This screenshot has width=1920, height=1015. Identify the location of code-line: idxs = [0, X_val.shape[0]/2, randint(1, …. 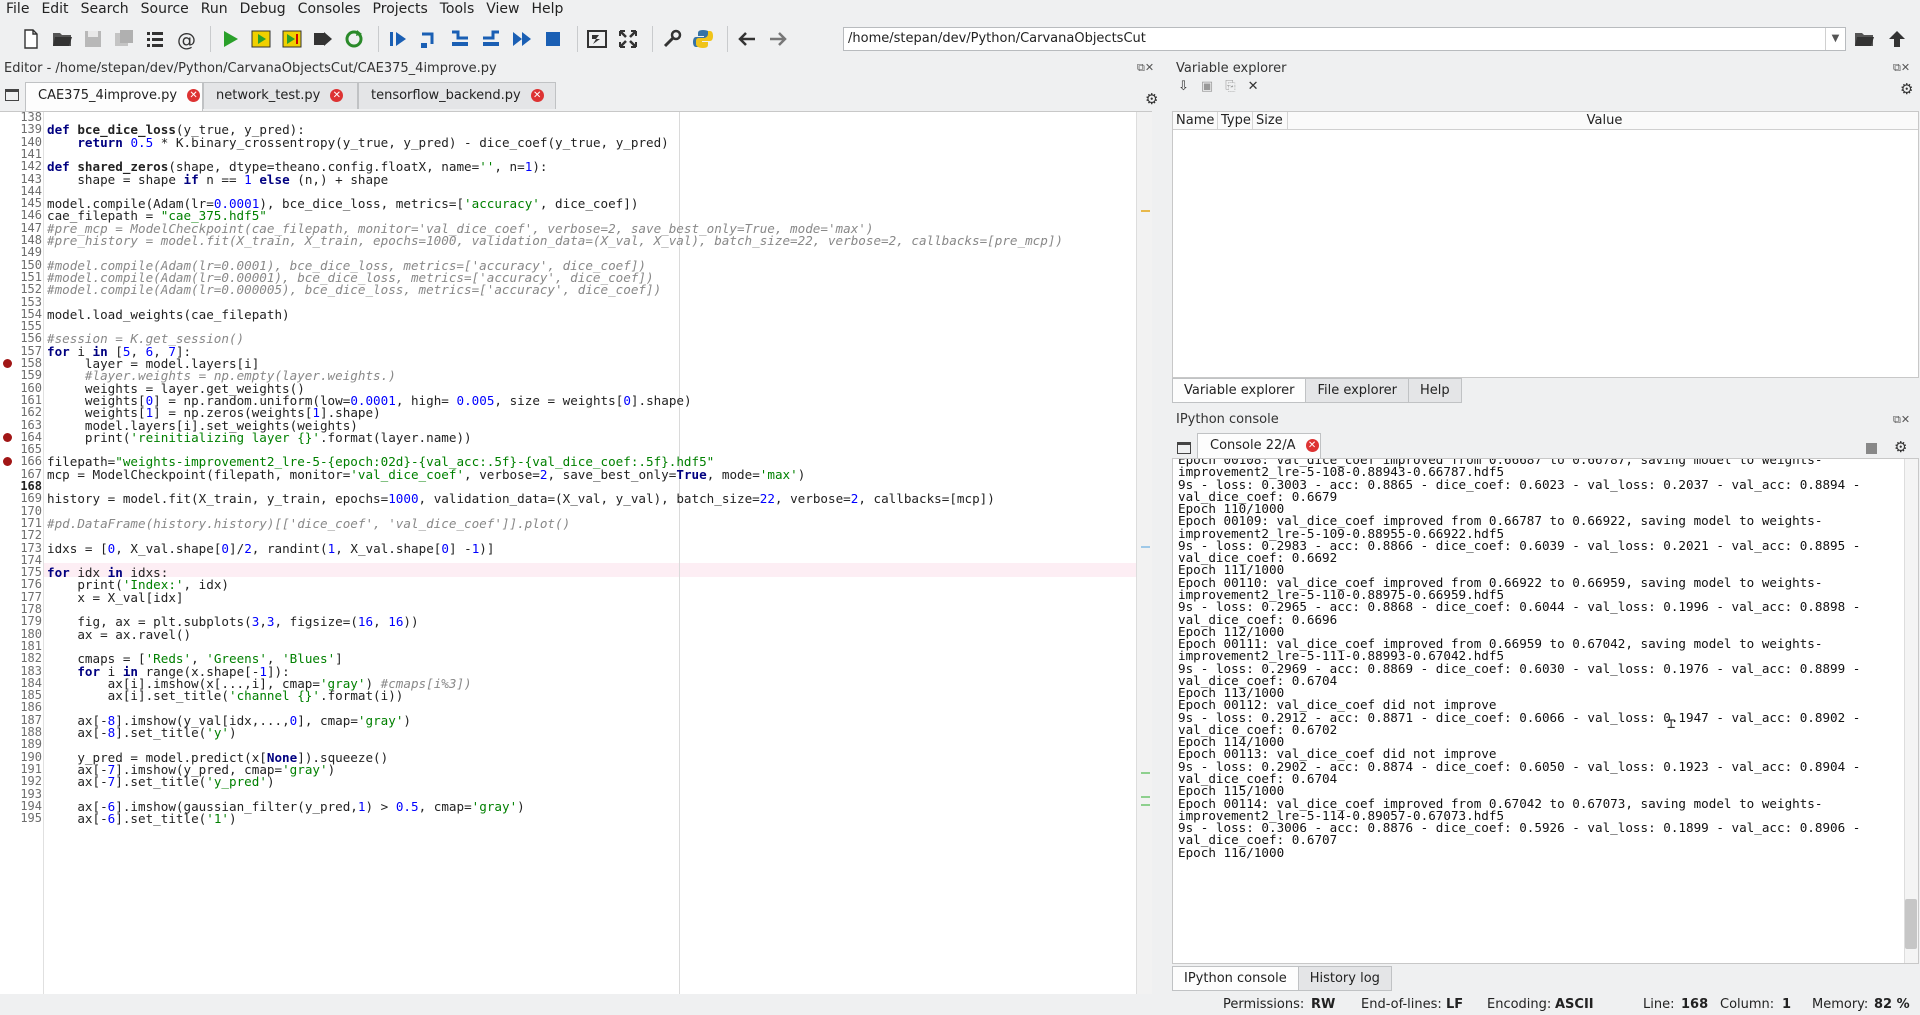
(271, 548).